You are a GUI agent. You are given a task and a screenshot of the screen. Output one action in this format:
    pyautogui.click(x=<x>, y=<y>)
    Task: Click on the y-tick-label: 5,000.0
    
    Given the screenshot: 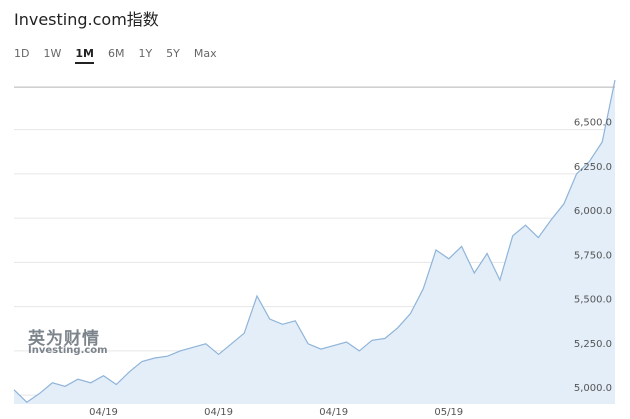 What is the action you would take?
    pyautogui.click(x=593, y=388)
    